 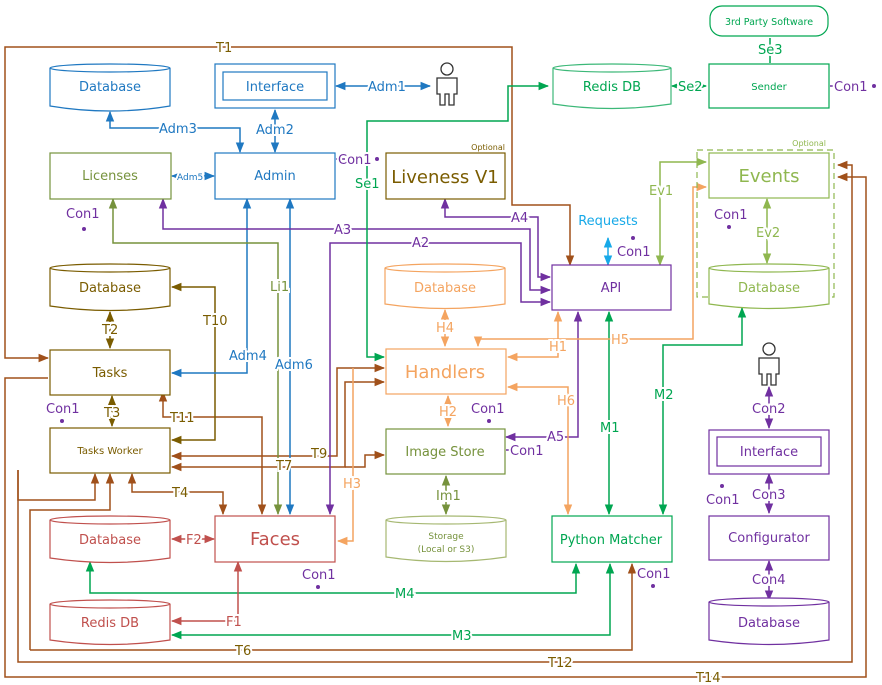 I want to click on api-label: API, so click(x=611, y=288).